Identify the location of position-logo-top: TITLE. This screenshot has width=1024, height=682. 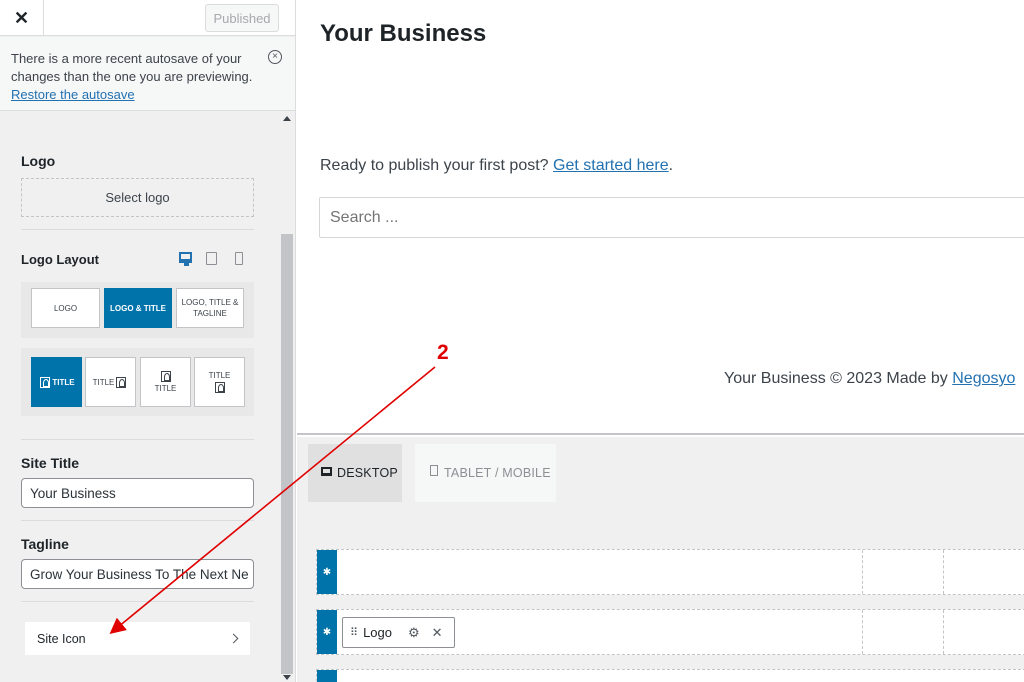
(165, 382).